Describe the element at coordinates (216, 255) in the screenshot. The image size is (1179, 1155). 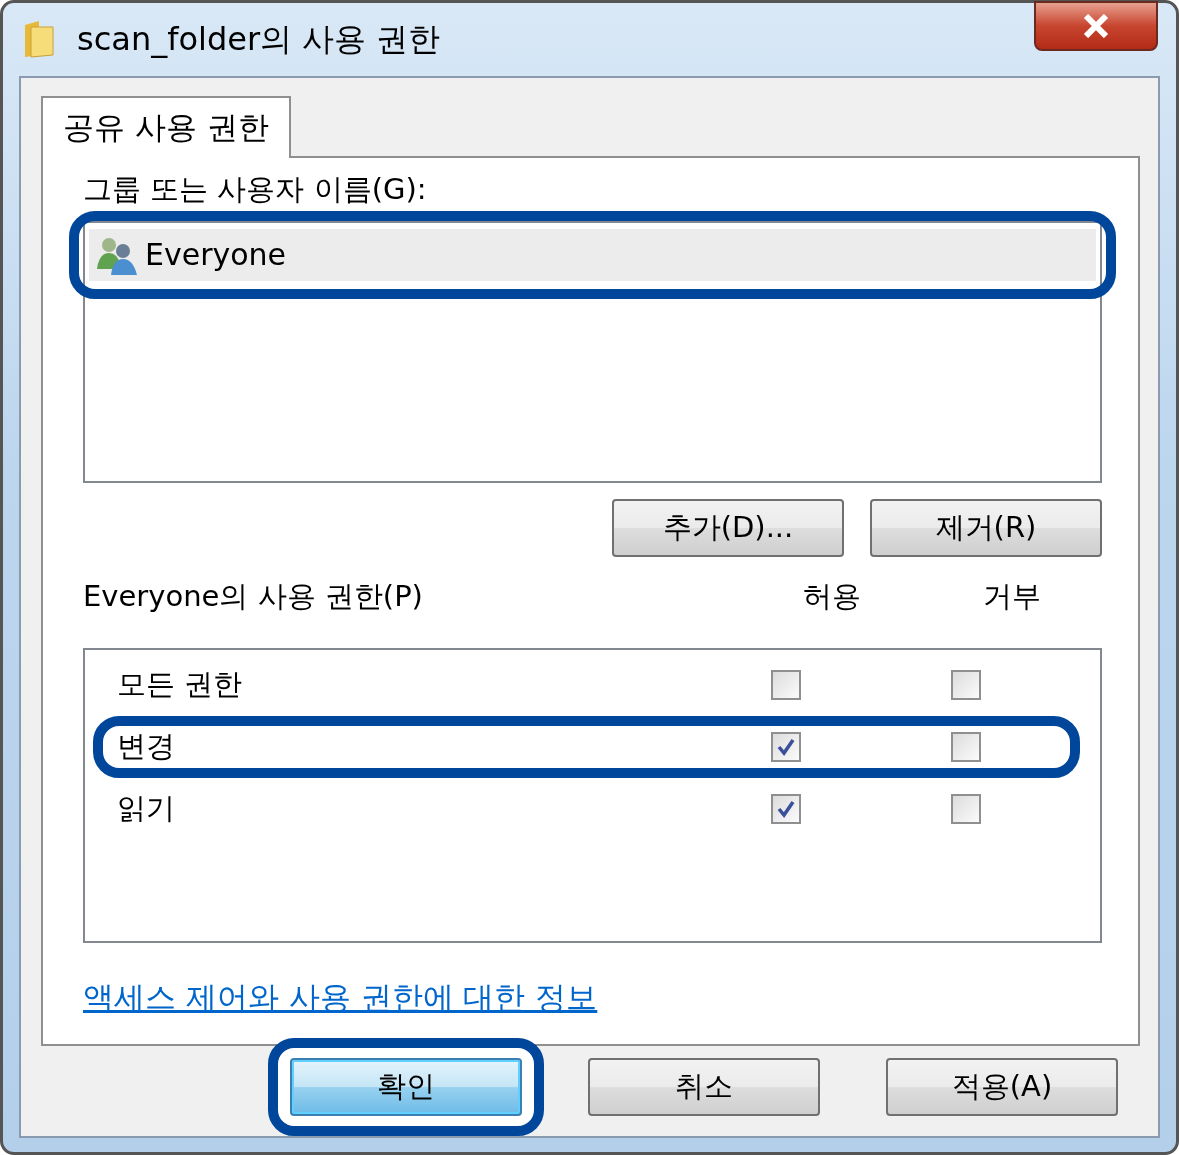
I see `user-name: Everyone` at that location.